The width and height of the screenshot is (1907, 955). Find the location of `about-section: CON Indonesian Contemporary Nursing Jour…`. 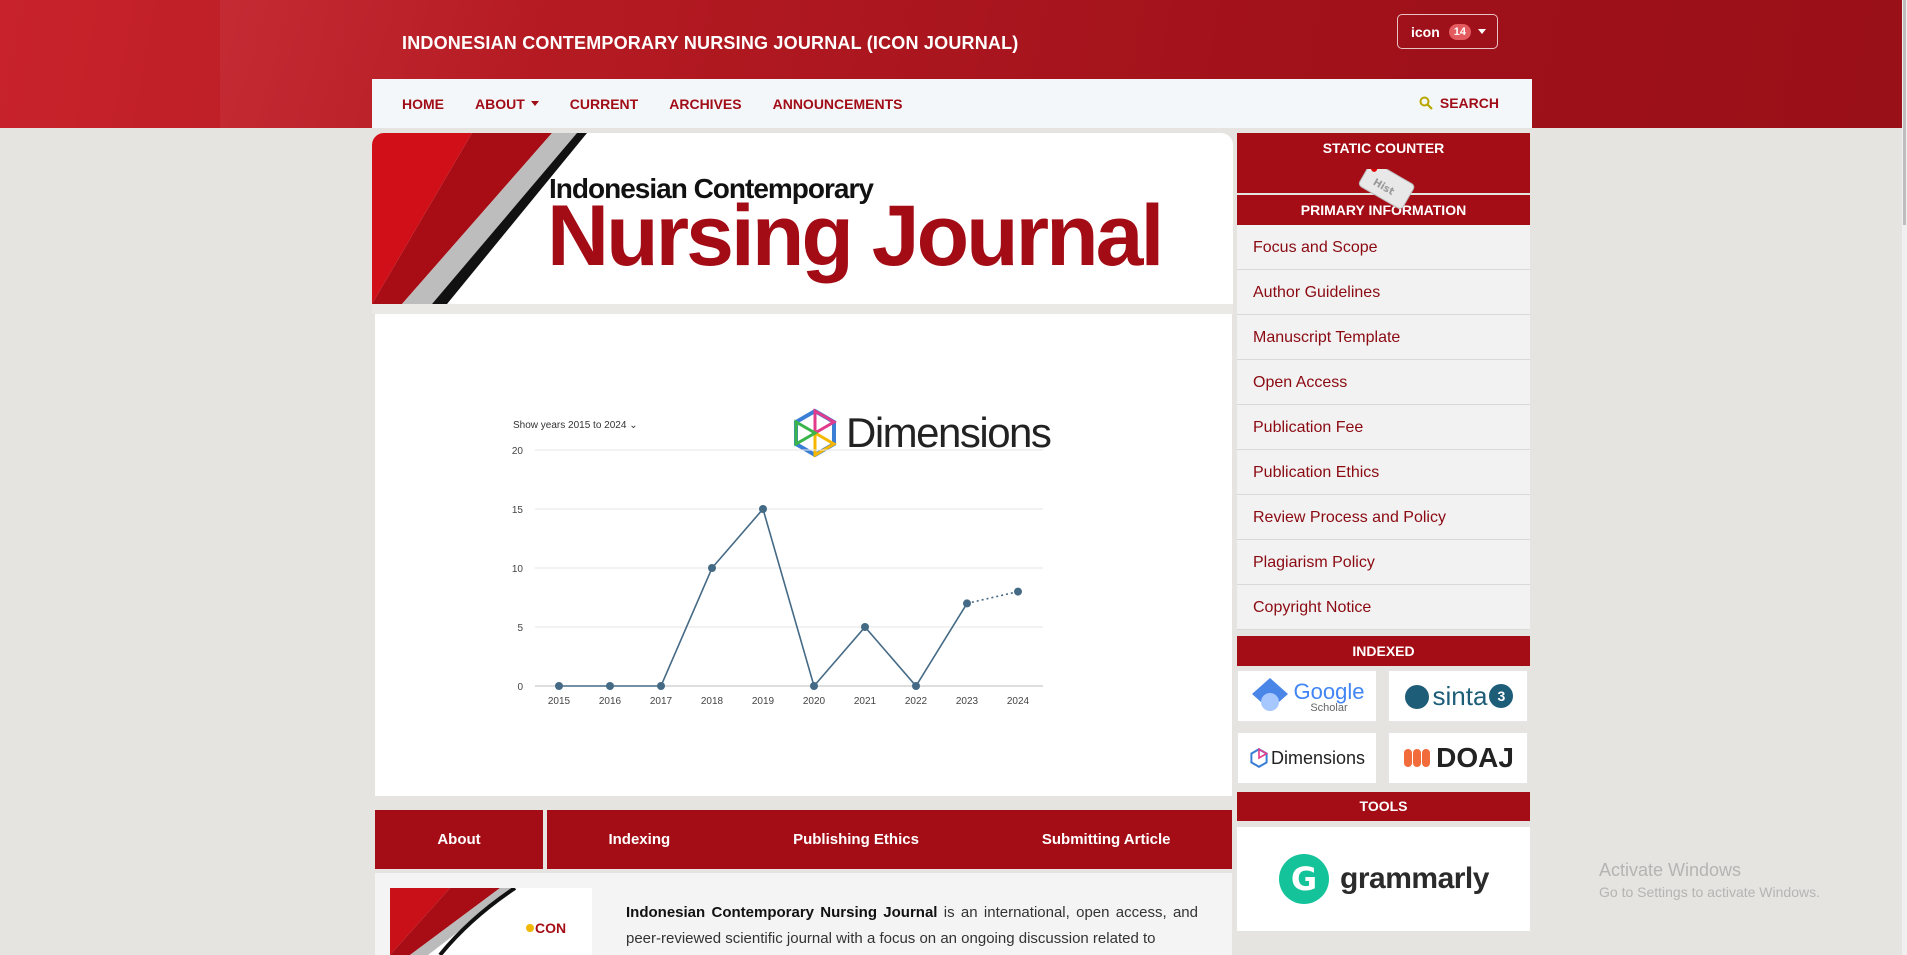

about-section: CON Indonesian Contemporary Nursing Jour… is located at coordinates (803, 914).